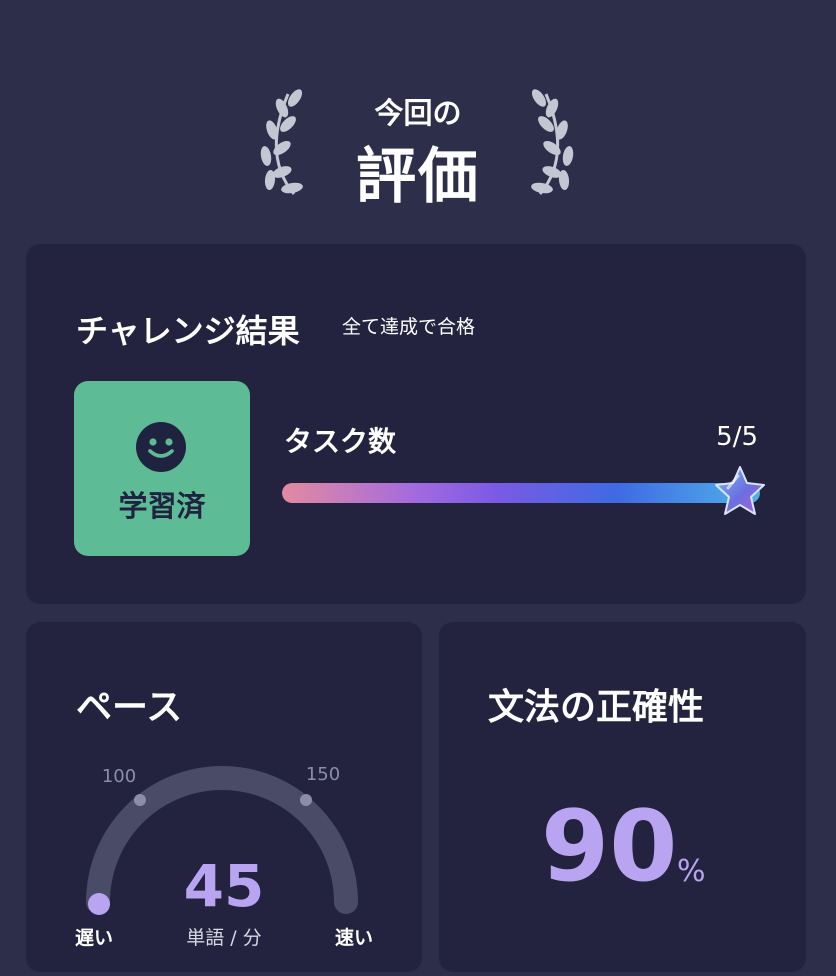 This screenshot has width=836, height=976. What do you see at coordinates (224, 886) in the screenshot?
I see `pace-value: 45` at bounding box center [224, 886].